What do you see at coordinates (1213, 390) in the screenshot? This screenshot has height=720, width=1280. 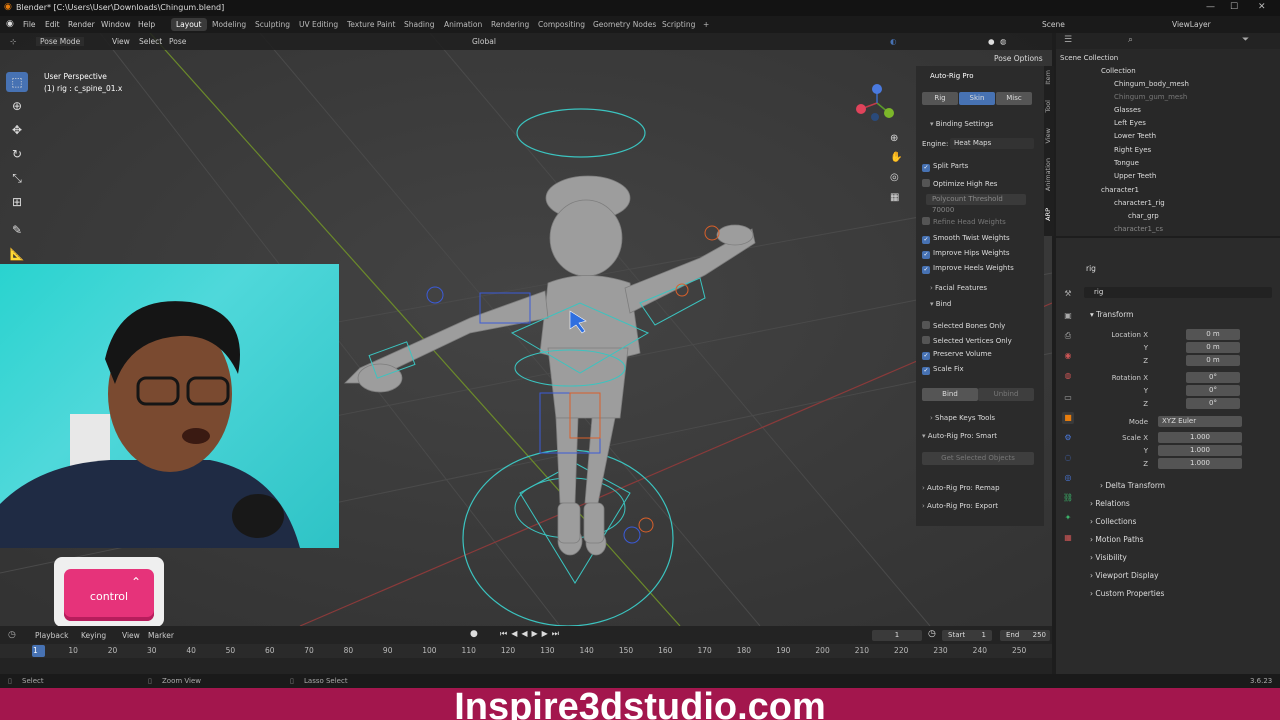 I see `rotation-y-field: 0°` at bounding box center [1213, 390].